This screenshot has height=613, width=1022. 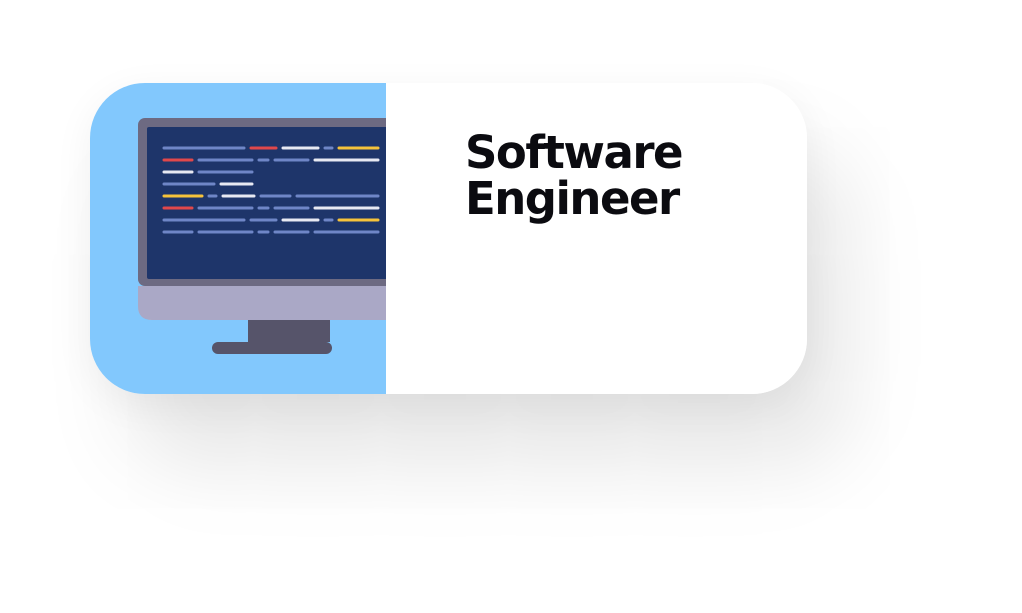 I want to click on monitor-stand-foot, so click(x=272, y=348).